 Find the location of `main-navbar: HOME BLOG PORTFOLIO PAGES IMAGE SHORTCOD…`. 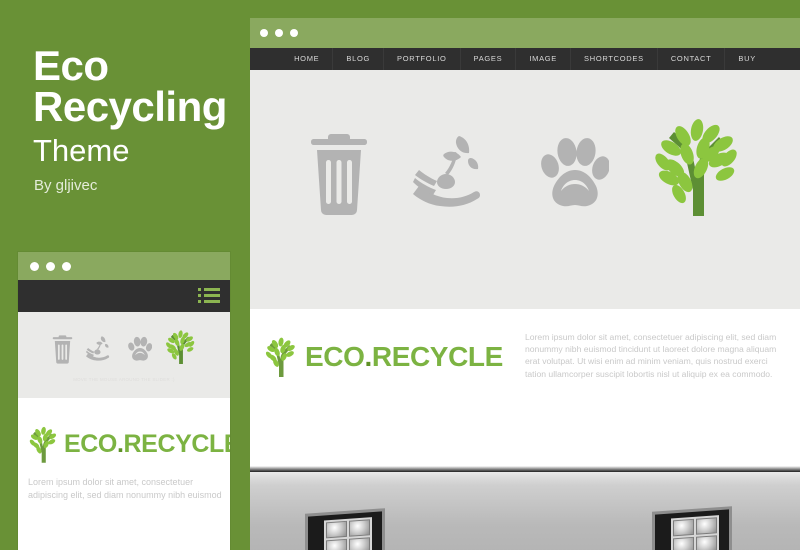

main-navbar: HOME BLOG PORTFOLIO PAGES IMAGE SHORTCOD… is located at coordinates (525, 59).